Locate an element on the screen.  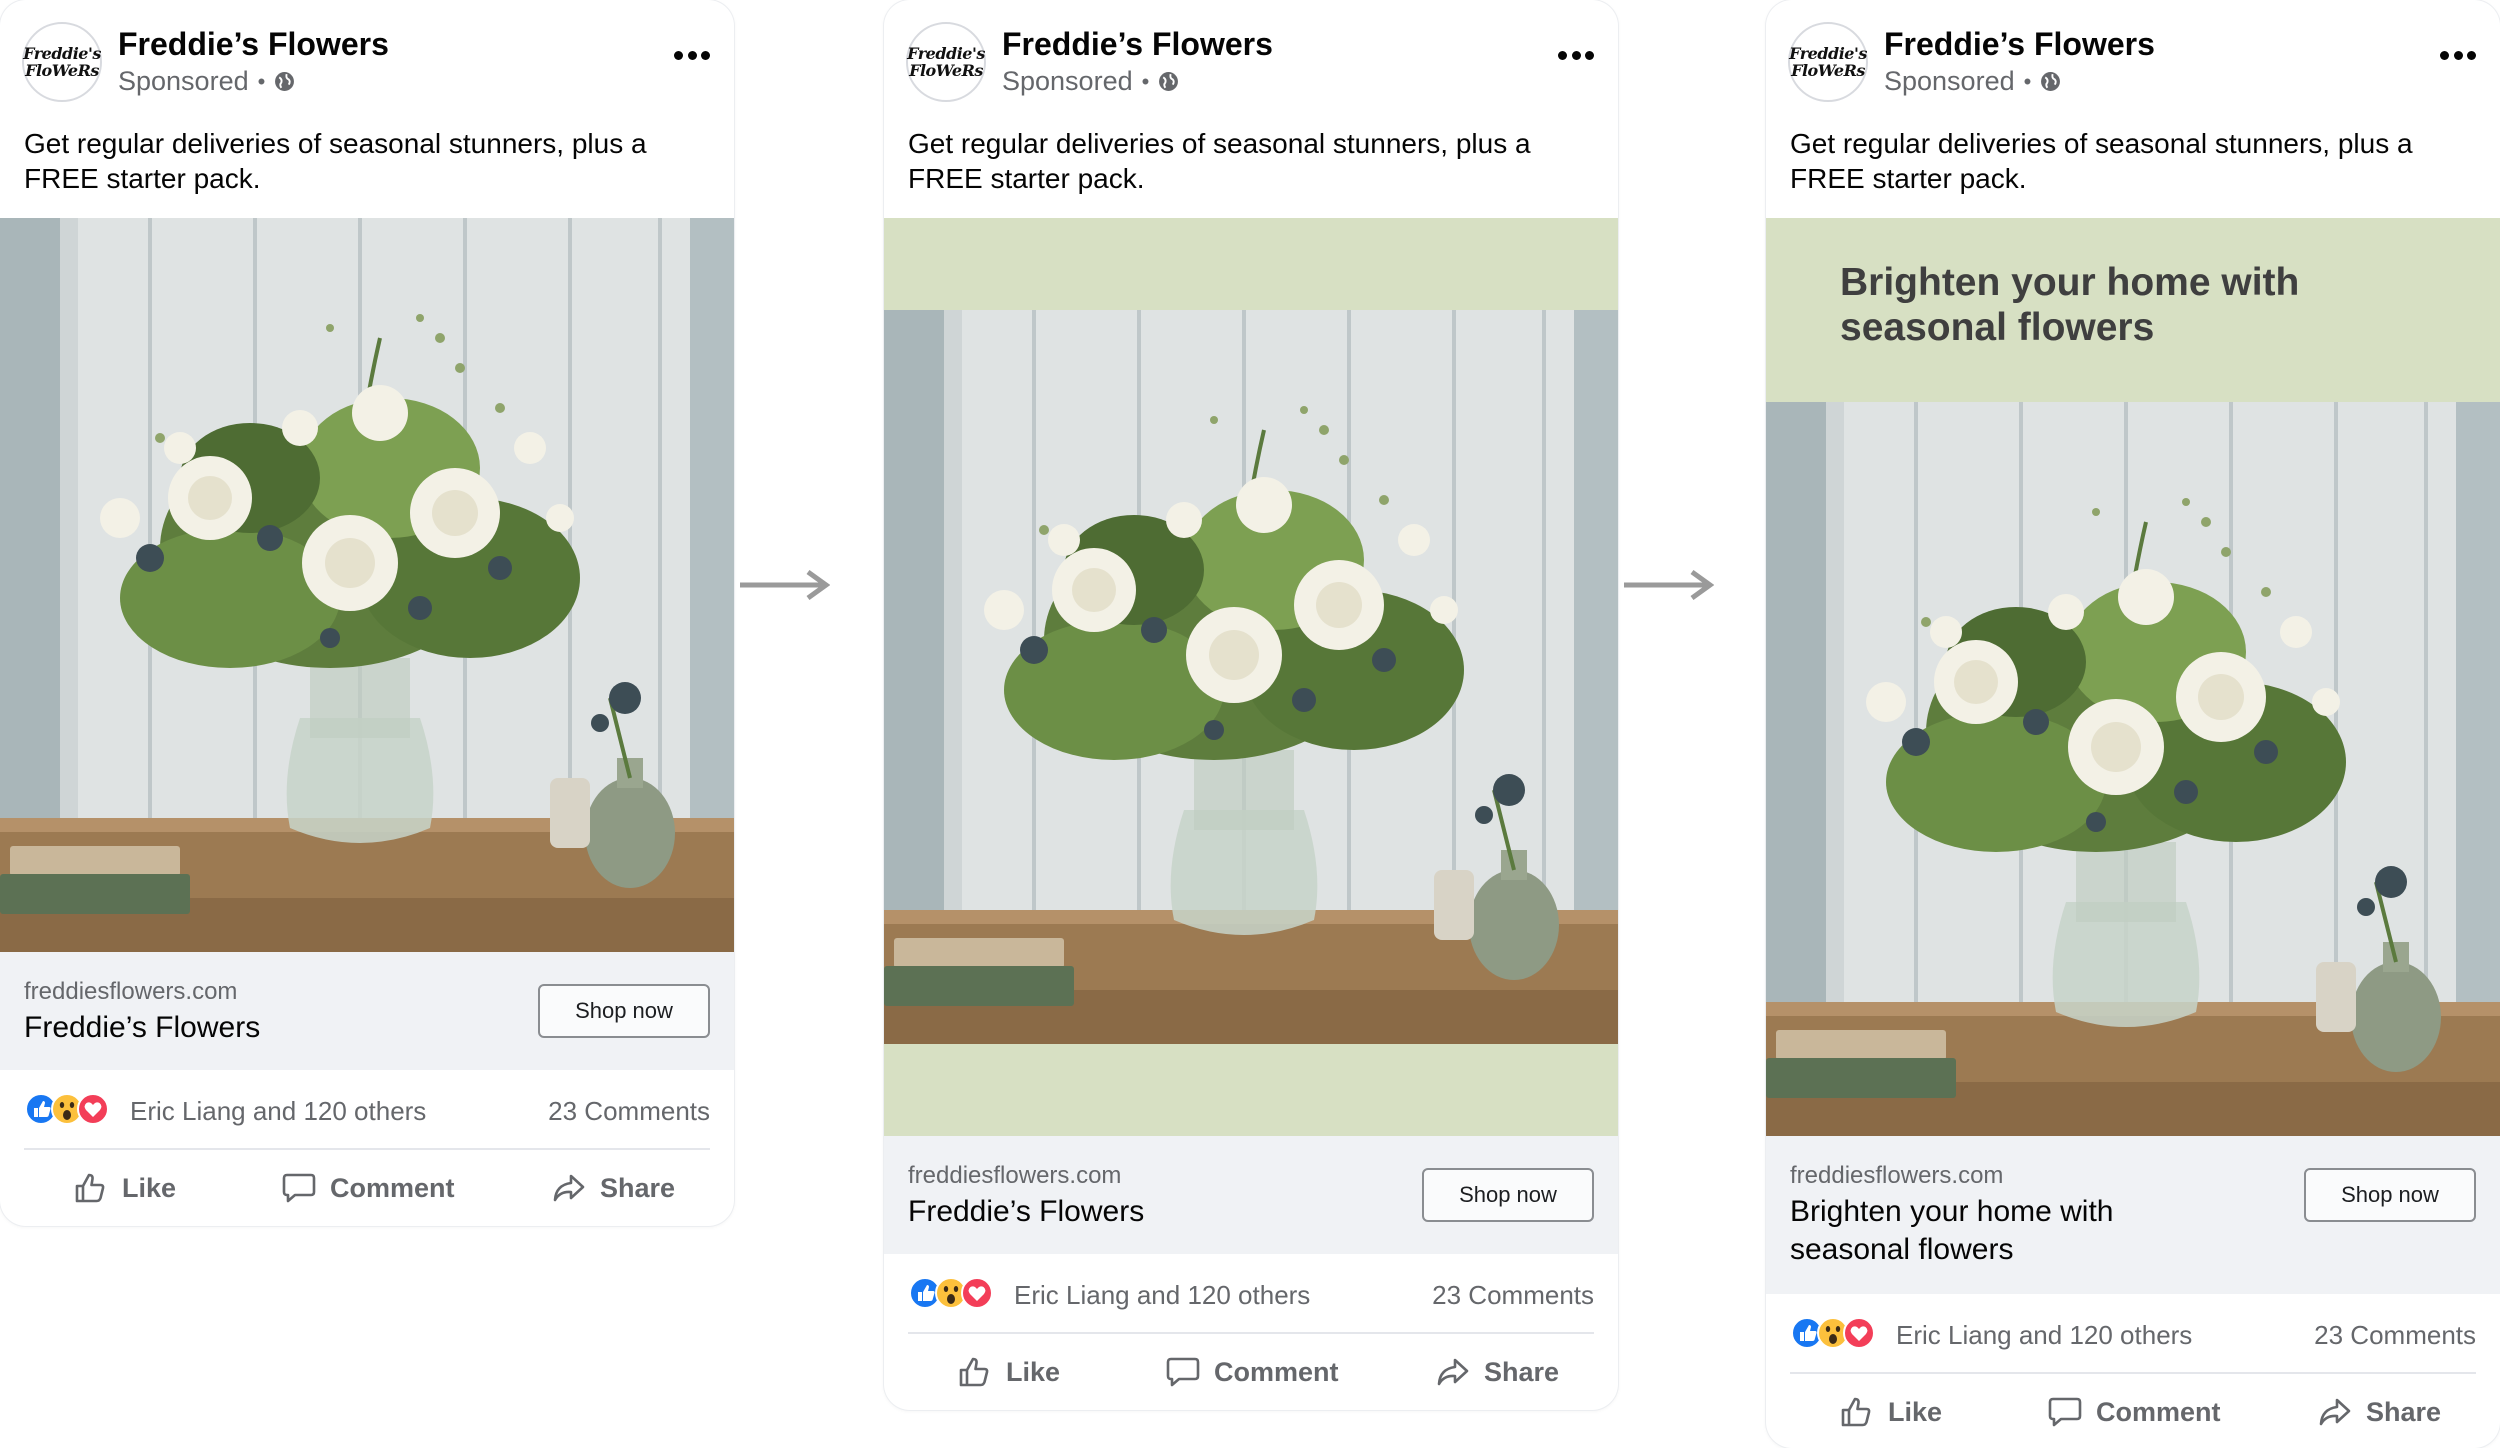
sponsored-text: Sponsored is located at coordinates (1949, 81).